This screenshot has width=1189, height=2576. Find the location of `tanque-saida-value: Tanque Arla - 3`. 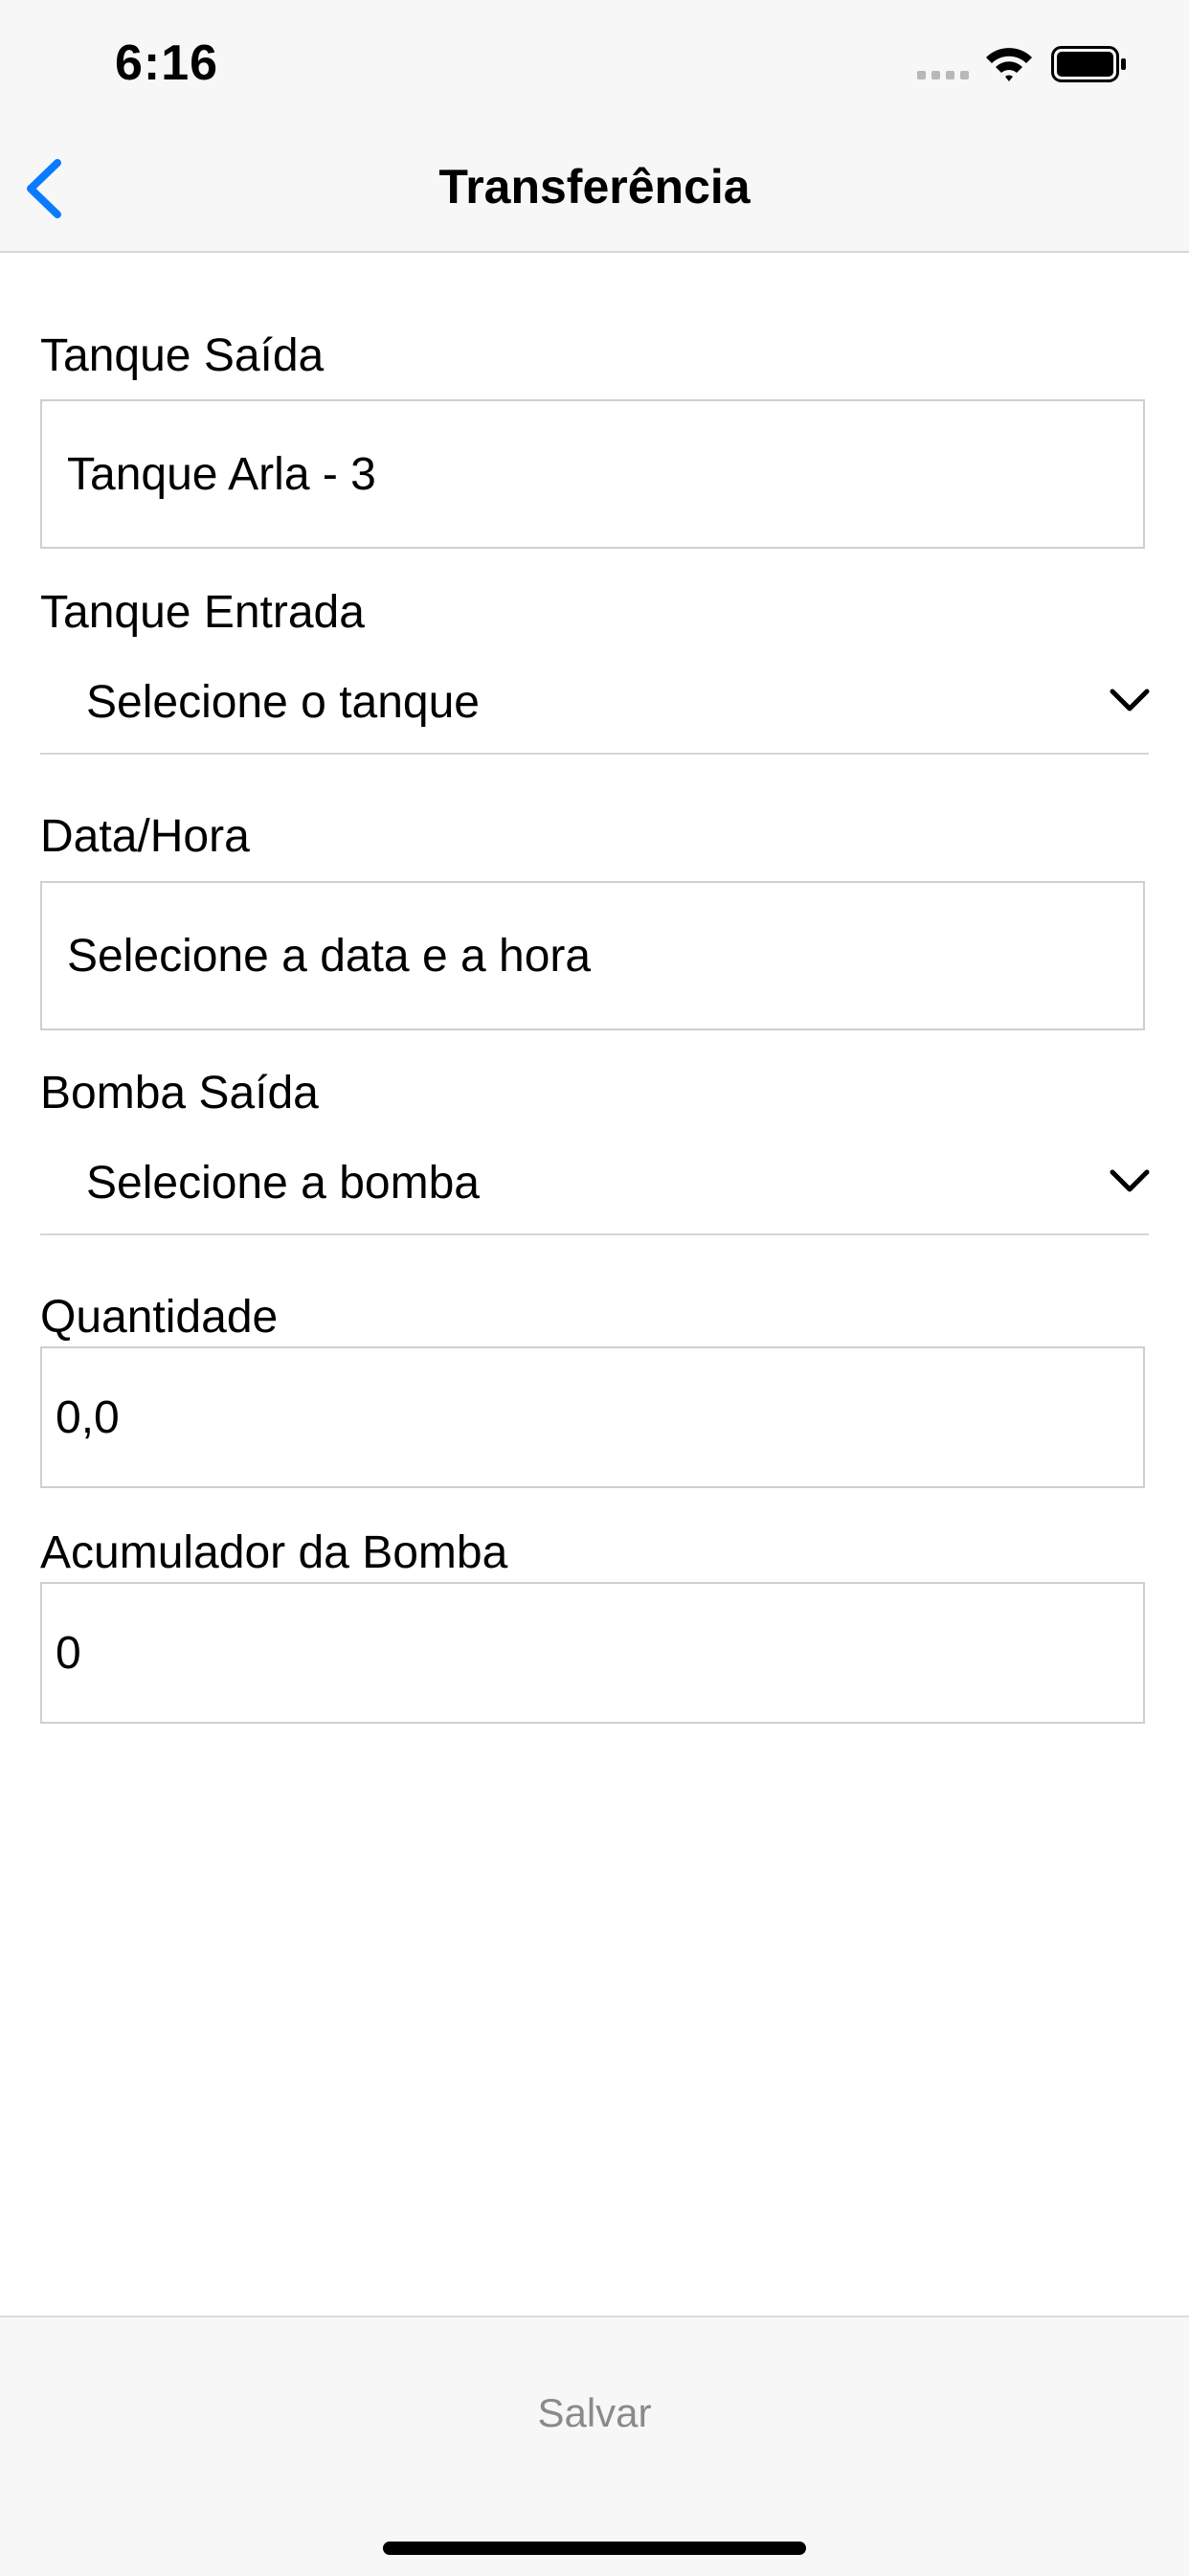

tanque-saida-value: Tanque Arla - 3 is located at coordinates (221, 474).